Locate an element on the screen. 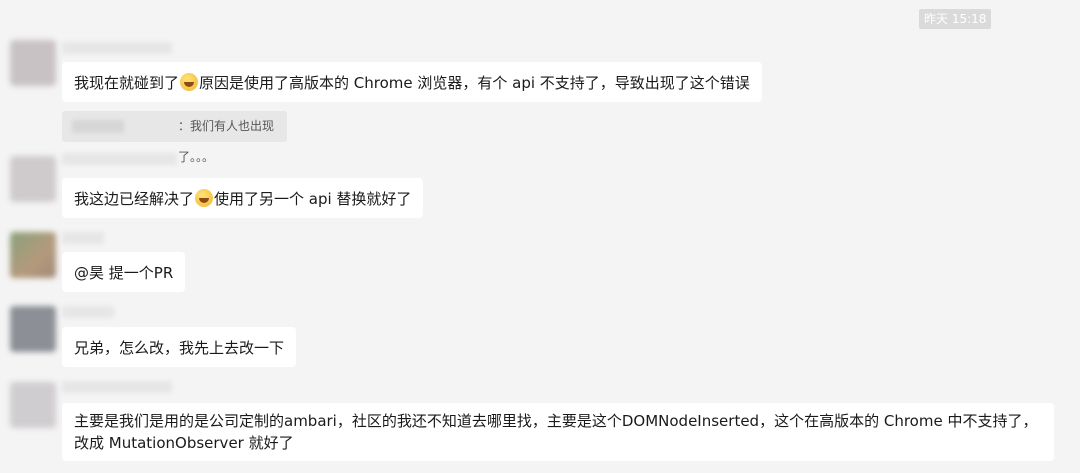 This screenshot has height=473, width=1080. timestamp: 昨天 15:18 is located at coordinates (955, 19).